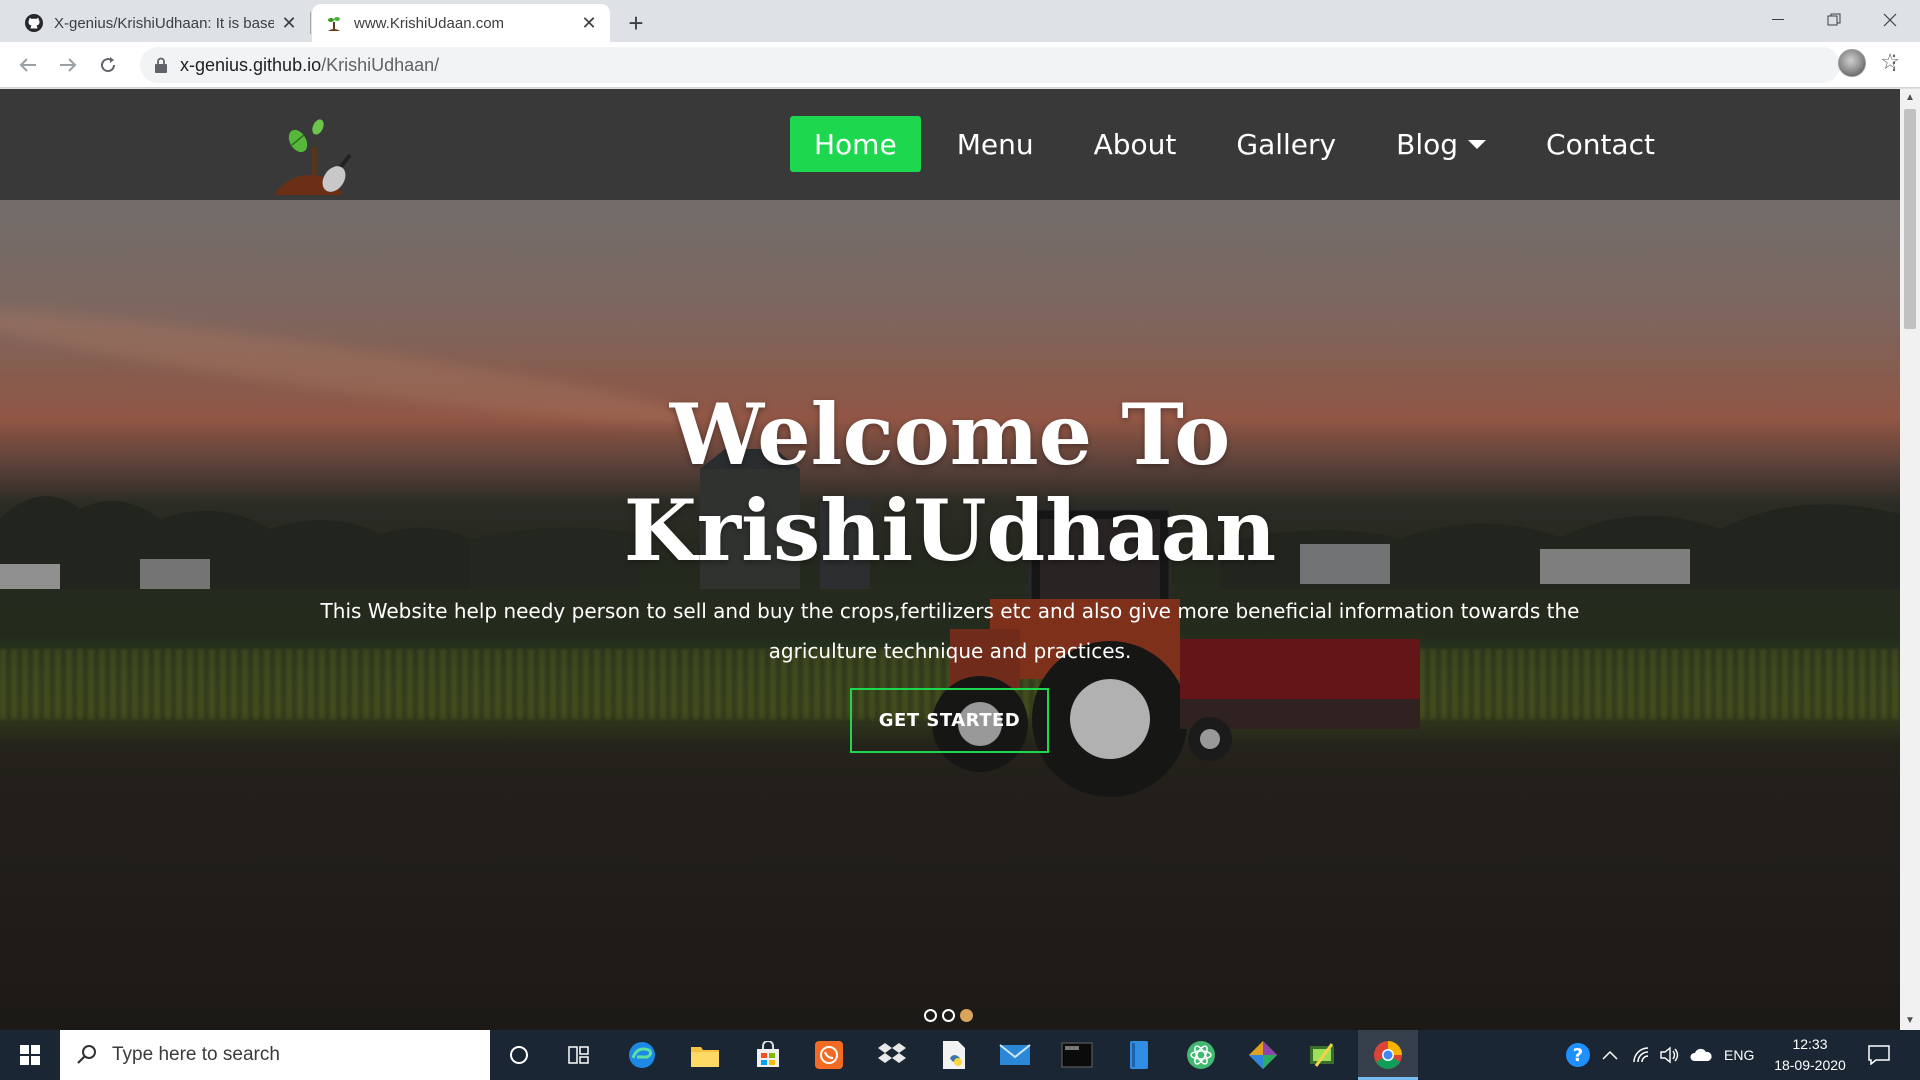 The width and height of the screenshot is (1920, 1080). What do you see at coordinates (28, 65) in the screenshot?
I see `back-icon` at bounding box center [28, 65].